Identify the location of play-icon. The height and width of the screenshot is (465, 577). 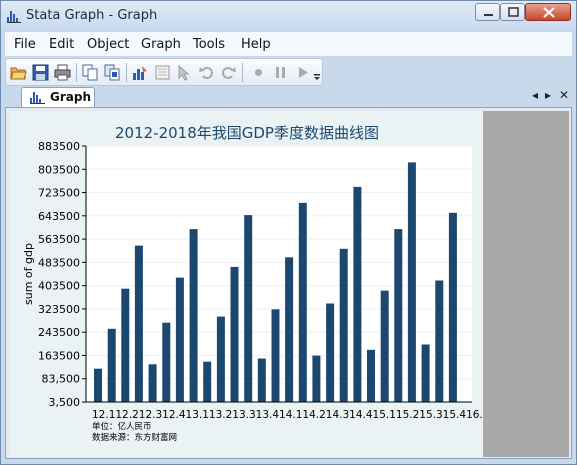
(302, 72).